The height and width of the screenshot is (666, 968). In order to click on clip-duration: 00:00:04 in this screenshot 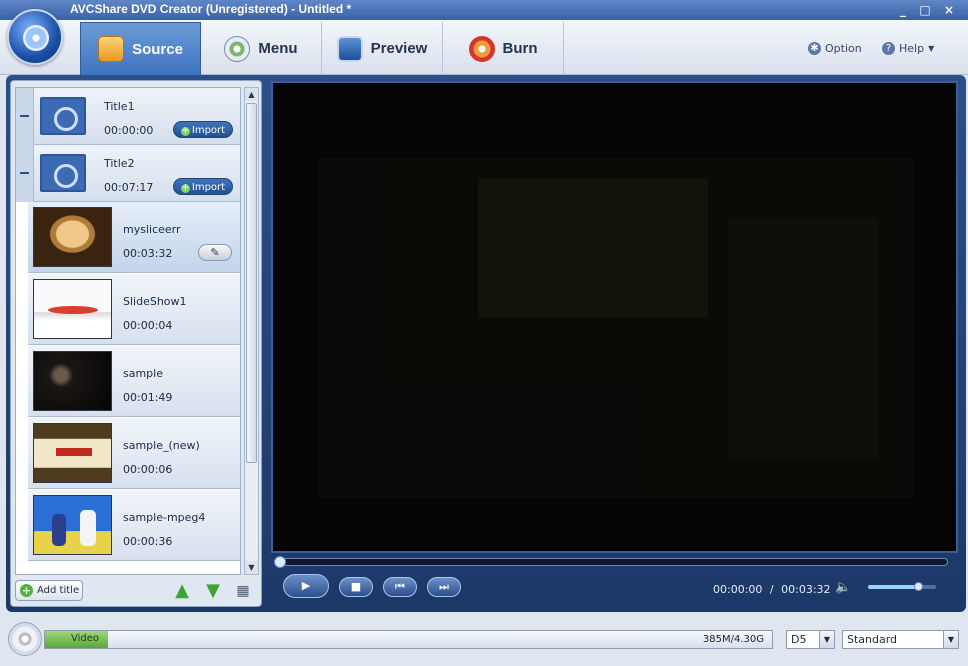, I will do `click(148, 325)`.